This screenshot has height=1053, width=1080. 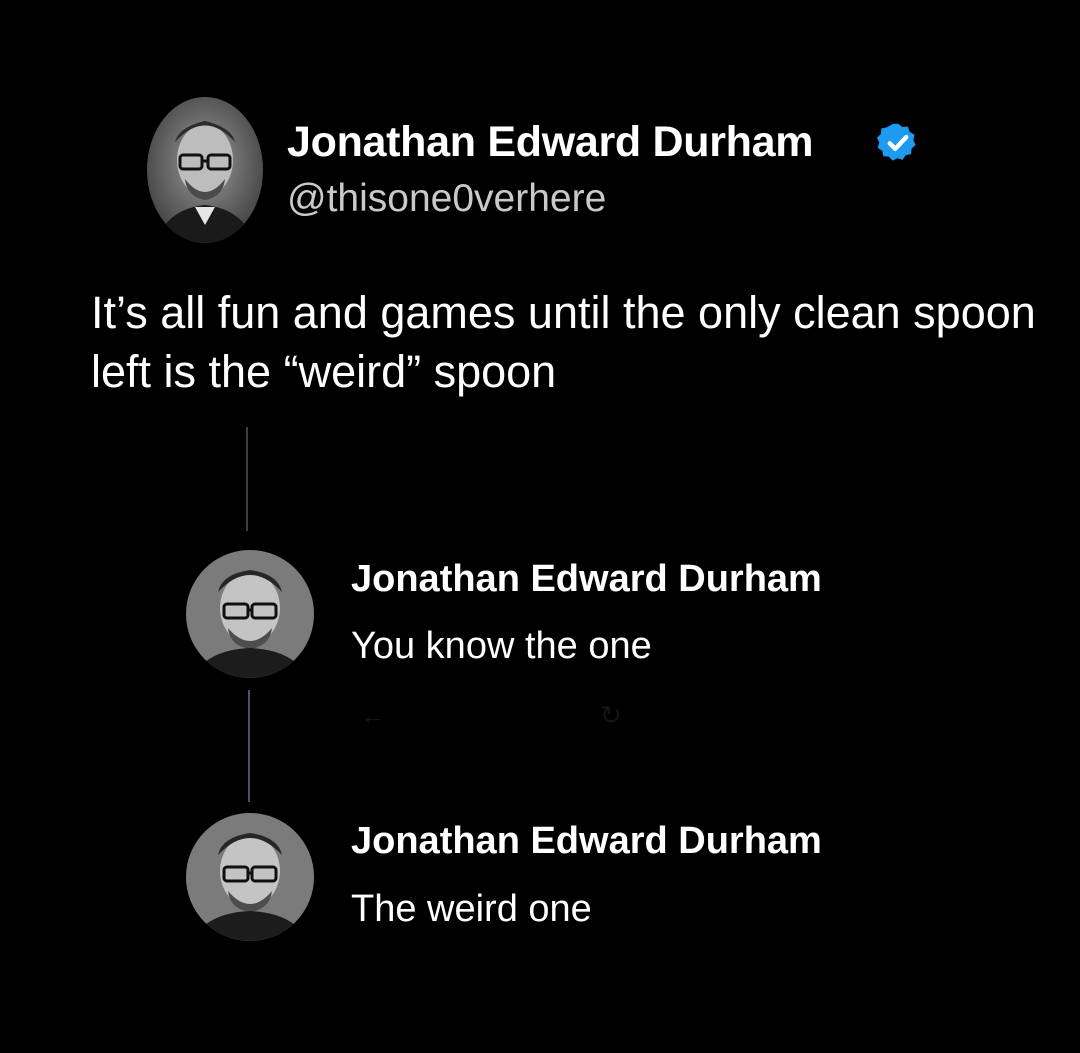 What do you see at coordinates (373, 715) in the screenshot?
I see `reply-icon: ←` at bounding box center [373, 715].